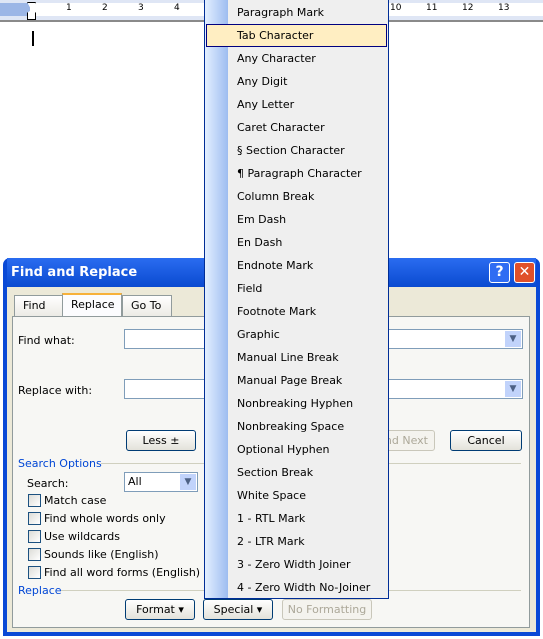 The image size is (543, 639). Describe the element at coordinates (34, 518) in the screenshot. I see `whole-words-checkbox` at that location.